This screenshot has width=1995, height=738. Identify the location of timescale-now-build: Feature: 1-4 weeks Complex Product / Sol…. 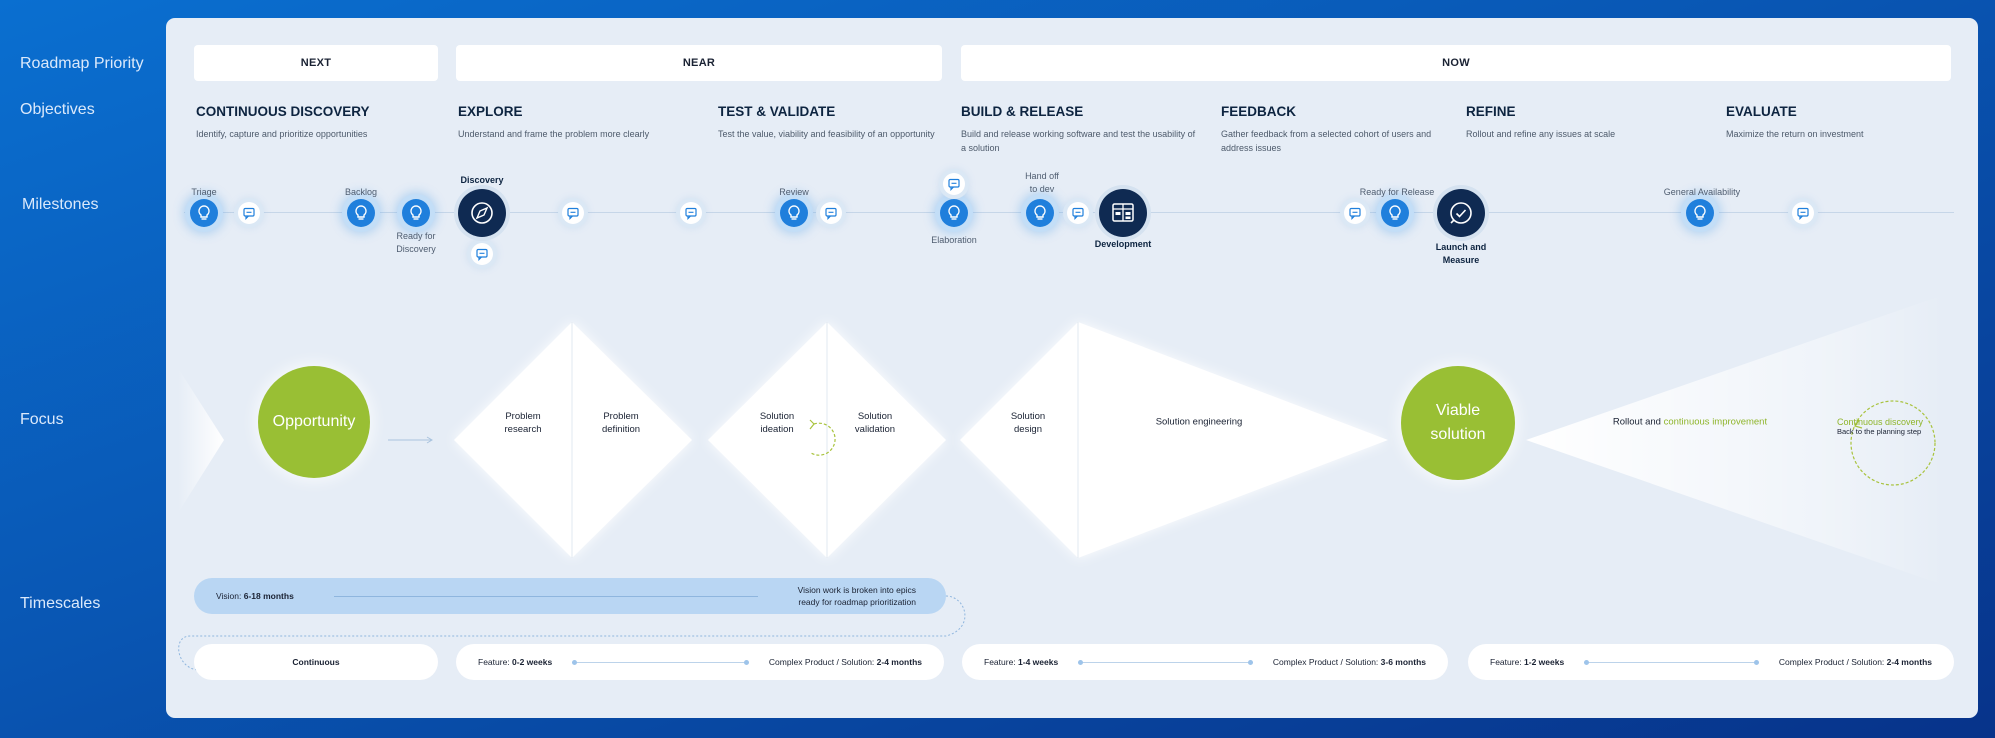
(1205, 662).